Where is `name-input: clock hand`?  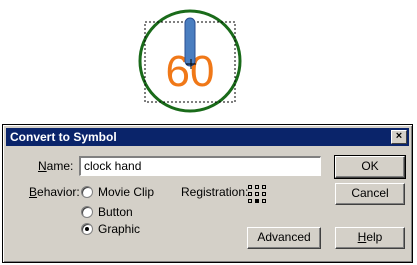 name-input: clock hand is located at coordinates (200, 166).